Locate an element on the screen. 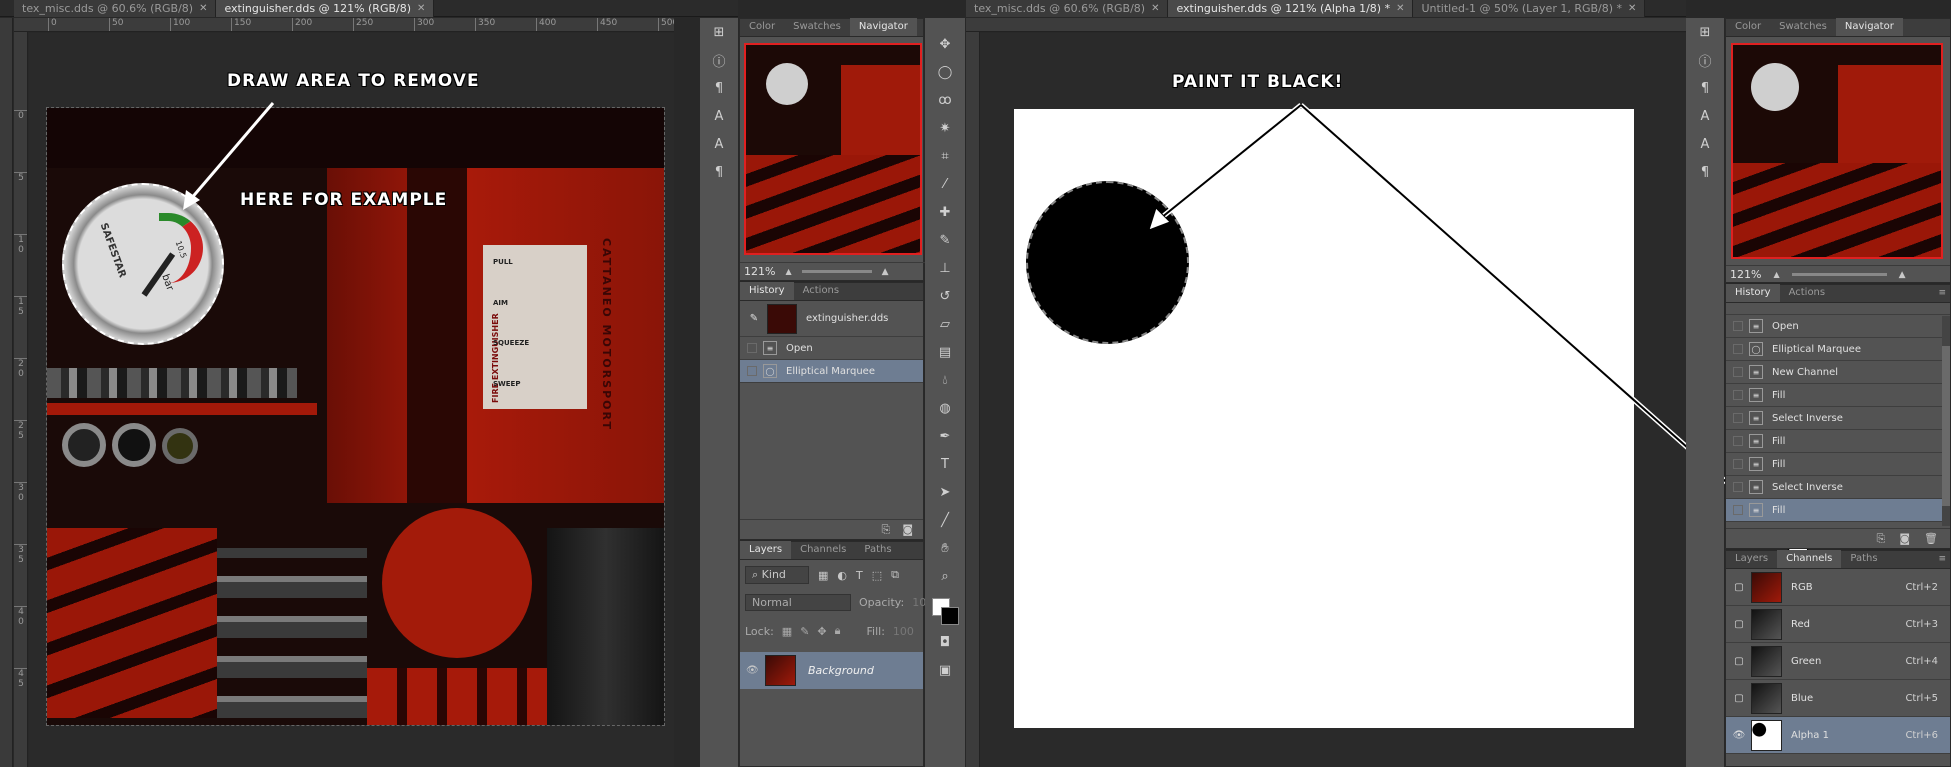 This screenshot has height=767, width=1951. tab-layers: Layers is located at coordinates (766, 550).